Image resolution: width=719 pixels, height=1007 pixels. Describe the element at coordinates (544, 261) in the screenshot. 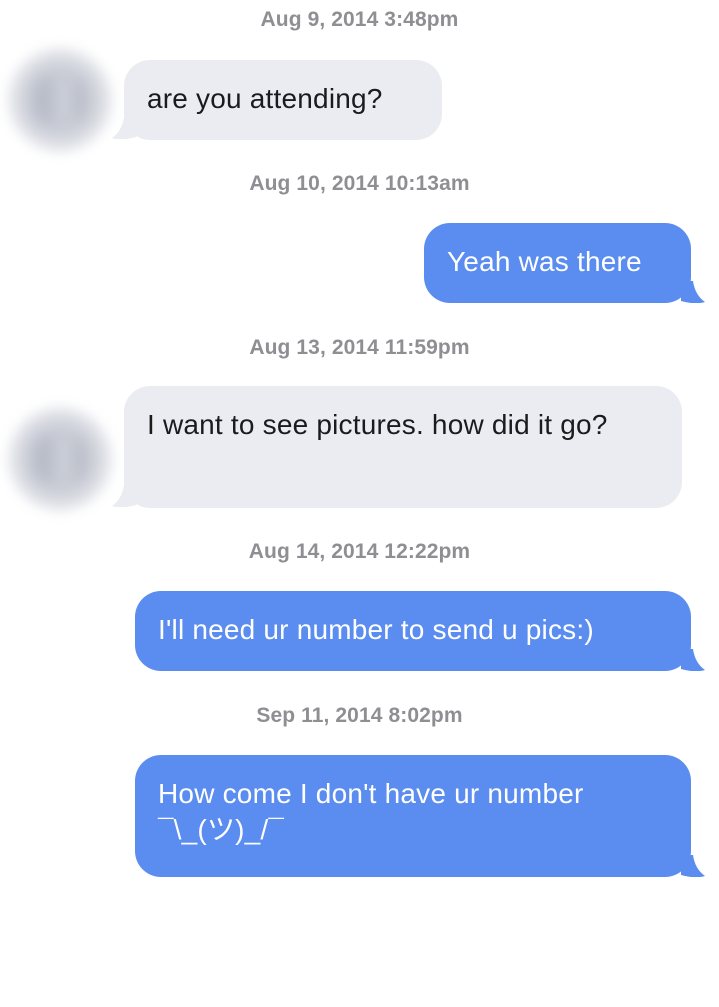

I see `message-text: Yeah was there` at that location.